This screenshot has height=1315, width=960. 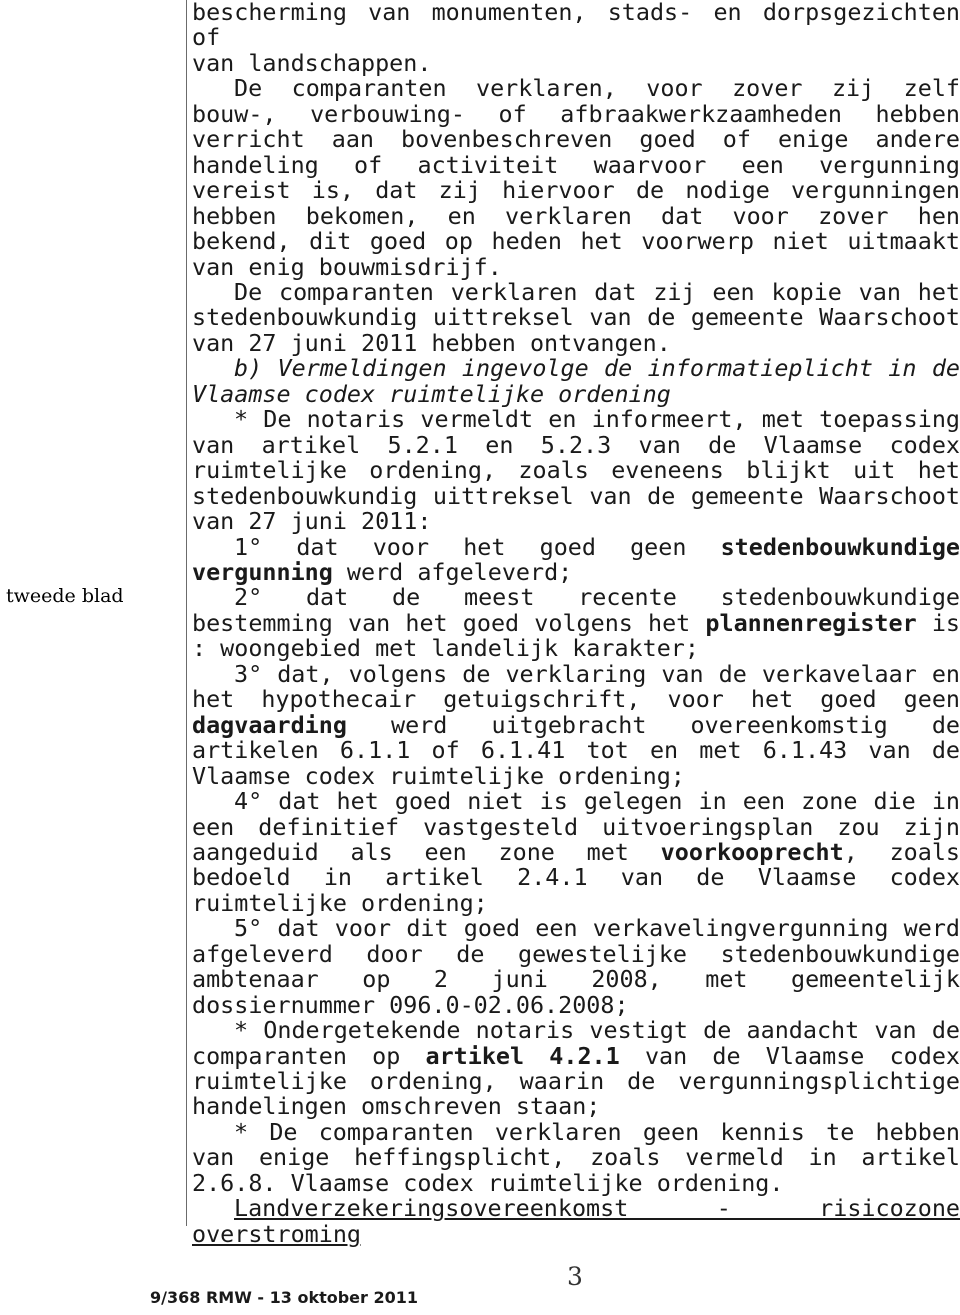 What do you see at coordinates (522, 1055) in the screenshot?
I see `bold-term-artikel-4-2-1: artikel 4.2.1` at bounding box center [522, 1055].